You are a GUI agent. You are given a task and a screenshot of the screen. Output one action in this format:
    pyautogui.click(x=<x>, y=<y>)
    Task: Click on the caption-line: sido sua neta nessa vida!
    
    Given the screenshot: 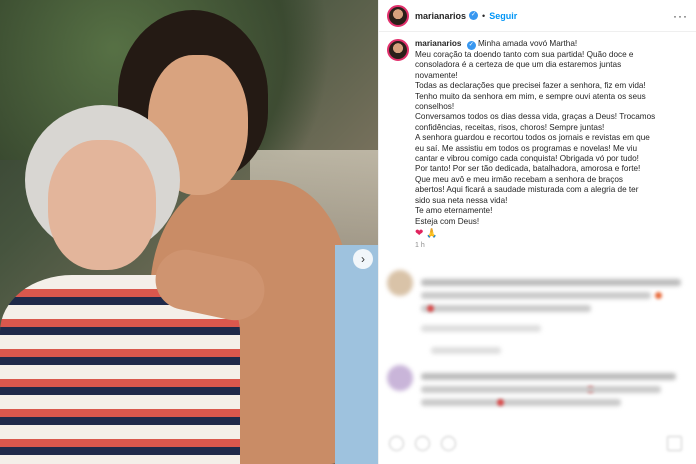 What is the action you would take?
    pyautogui.click(x=461, y=200)
    